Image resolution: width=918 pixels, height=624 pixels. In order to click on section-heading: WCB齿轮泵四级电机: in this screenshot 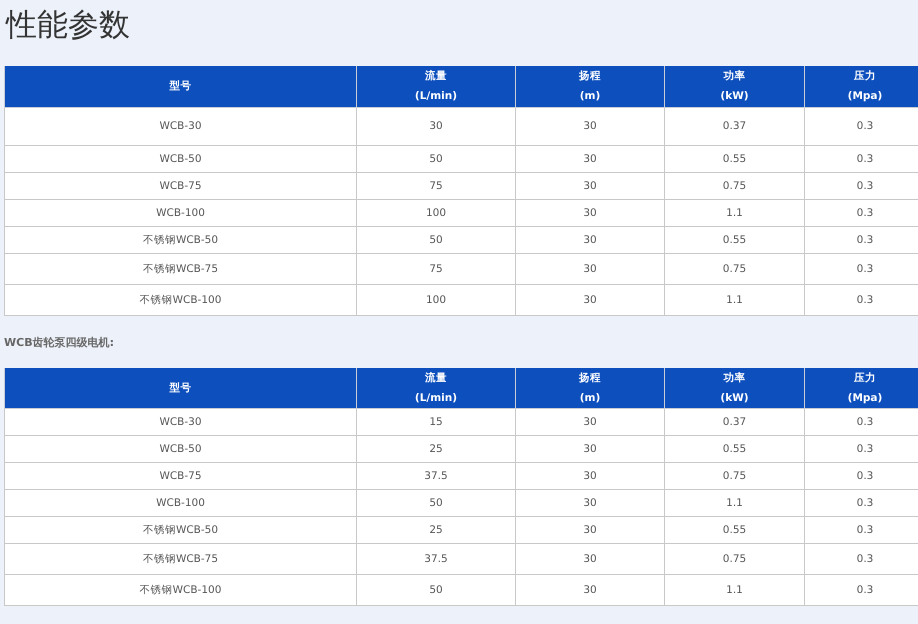, I will do `click(59, 342)`.